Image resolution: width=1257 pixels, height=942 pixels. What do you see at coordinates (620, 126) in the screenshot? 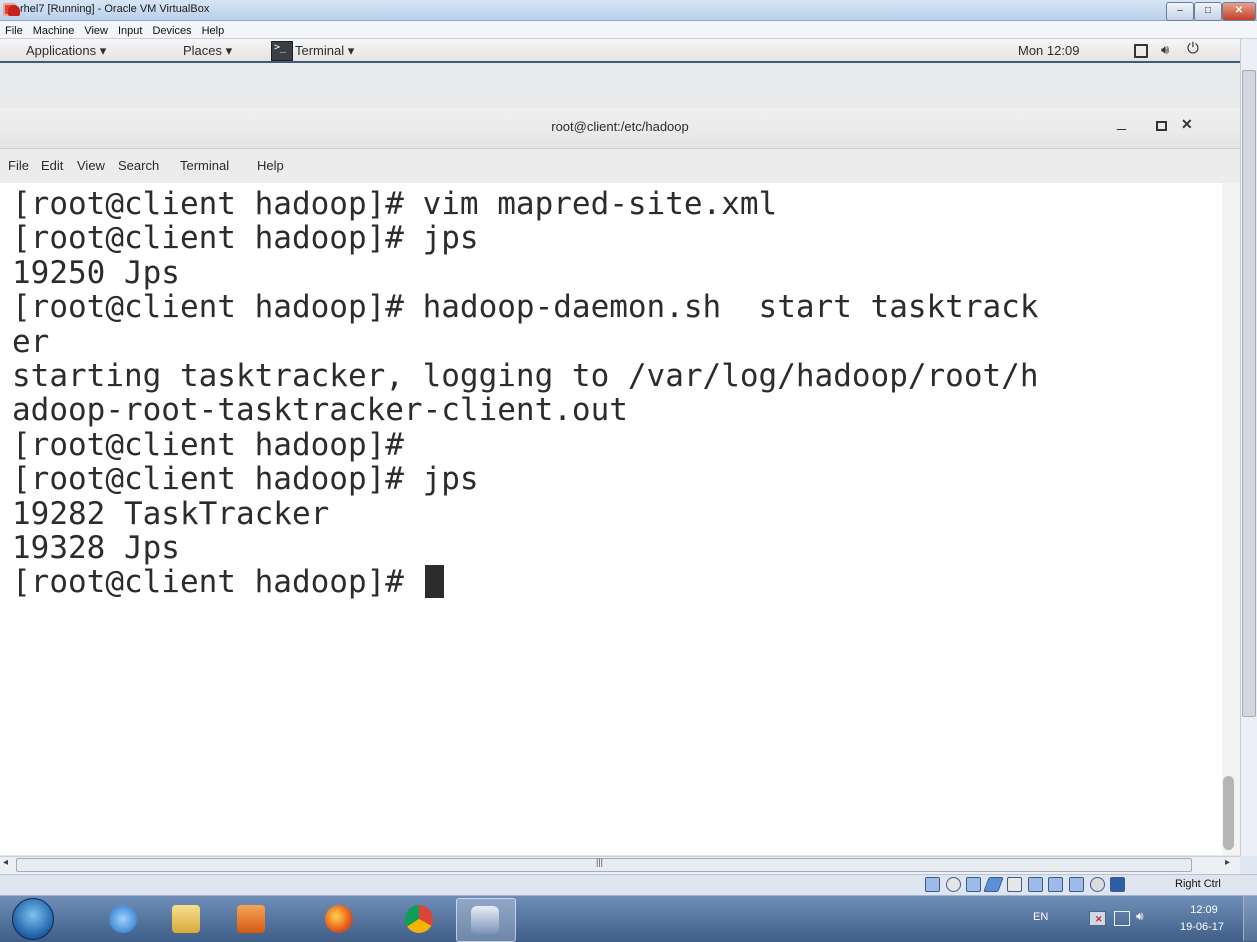
I see `terminal-window-title: root@client:/etc/hadoop` at bounding box center [620, 126].